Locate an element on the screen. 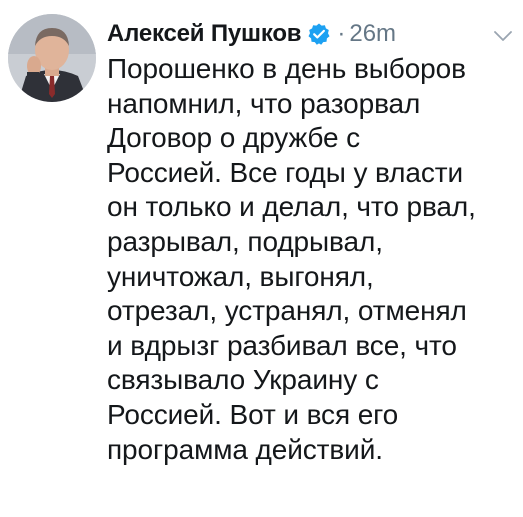  avatar-image is located at coordinates (52, 58).